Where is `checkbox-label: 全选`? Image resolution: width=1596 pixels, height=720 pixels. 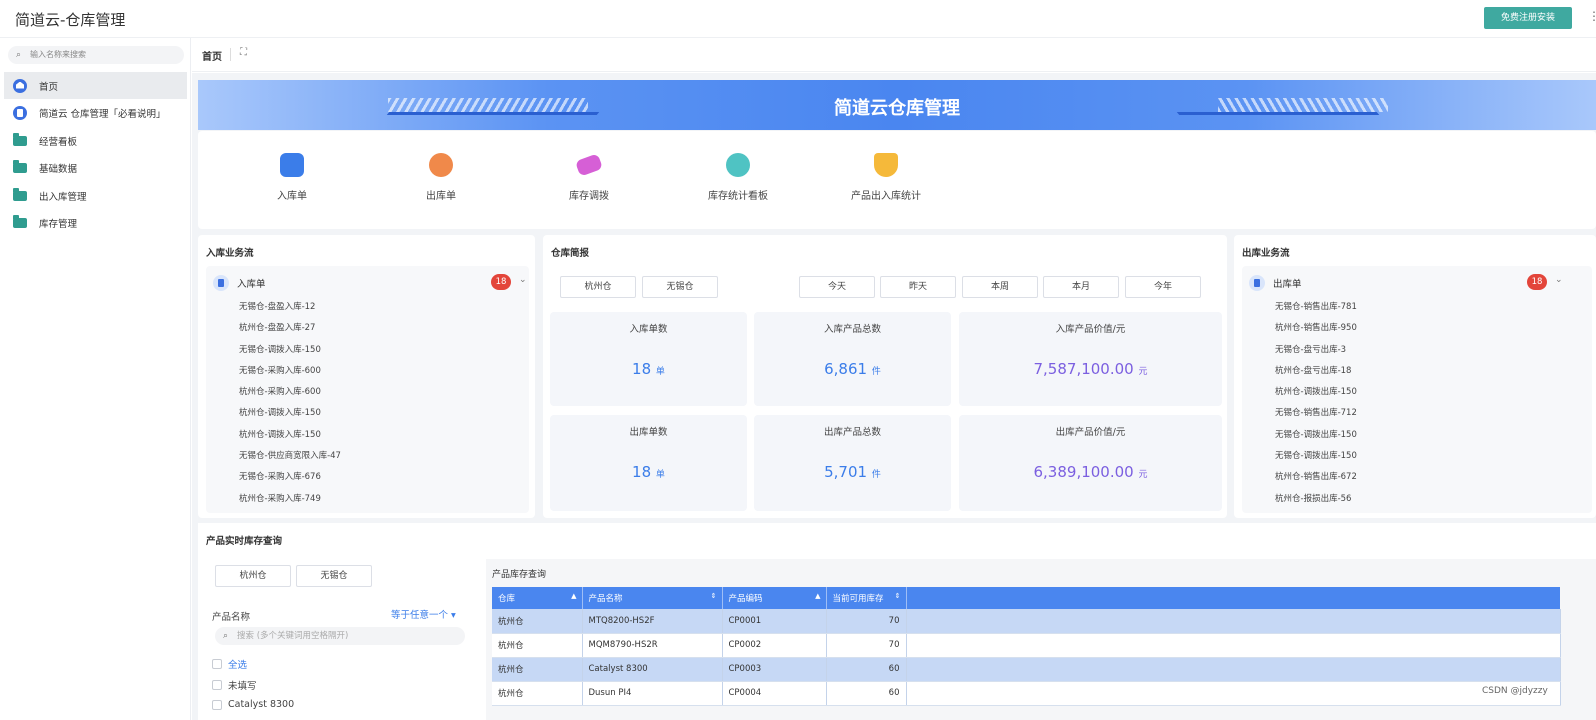 checkbox-label: 全选 is located at coordinates (238, 665).